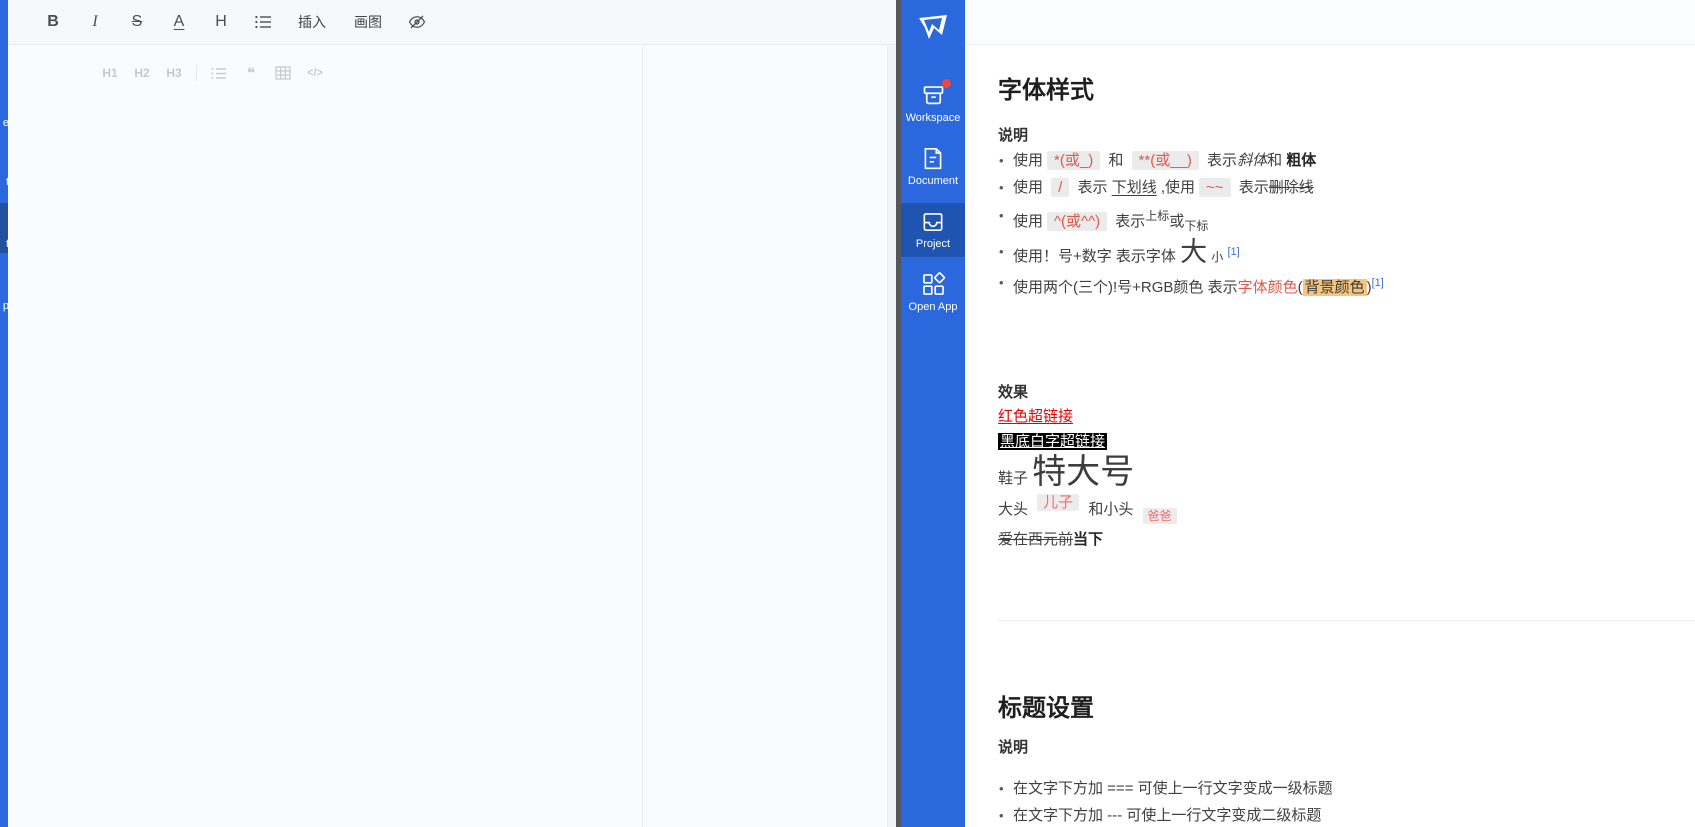 This screenshot has height=827, width=1695. What do you see at coordinates (1015, 509) in the screenshot?
I see `text-segment: 大头` at bounding box center [1015, 509].